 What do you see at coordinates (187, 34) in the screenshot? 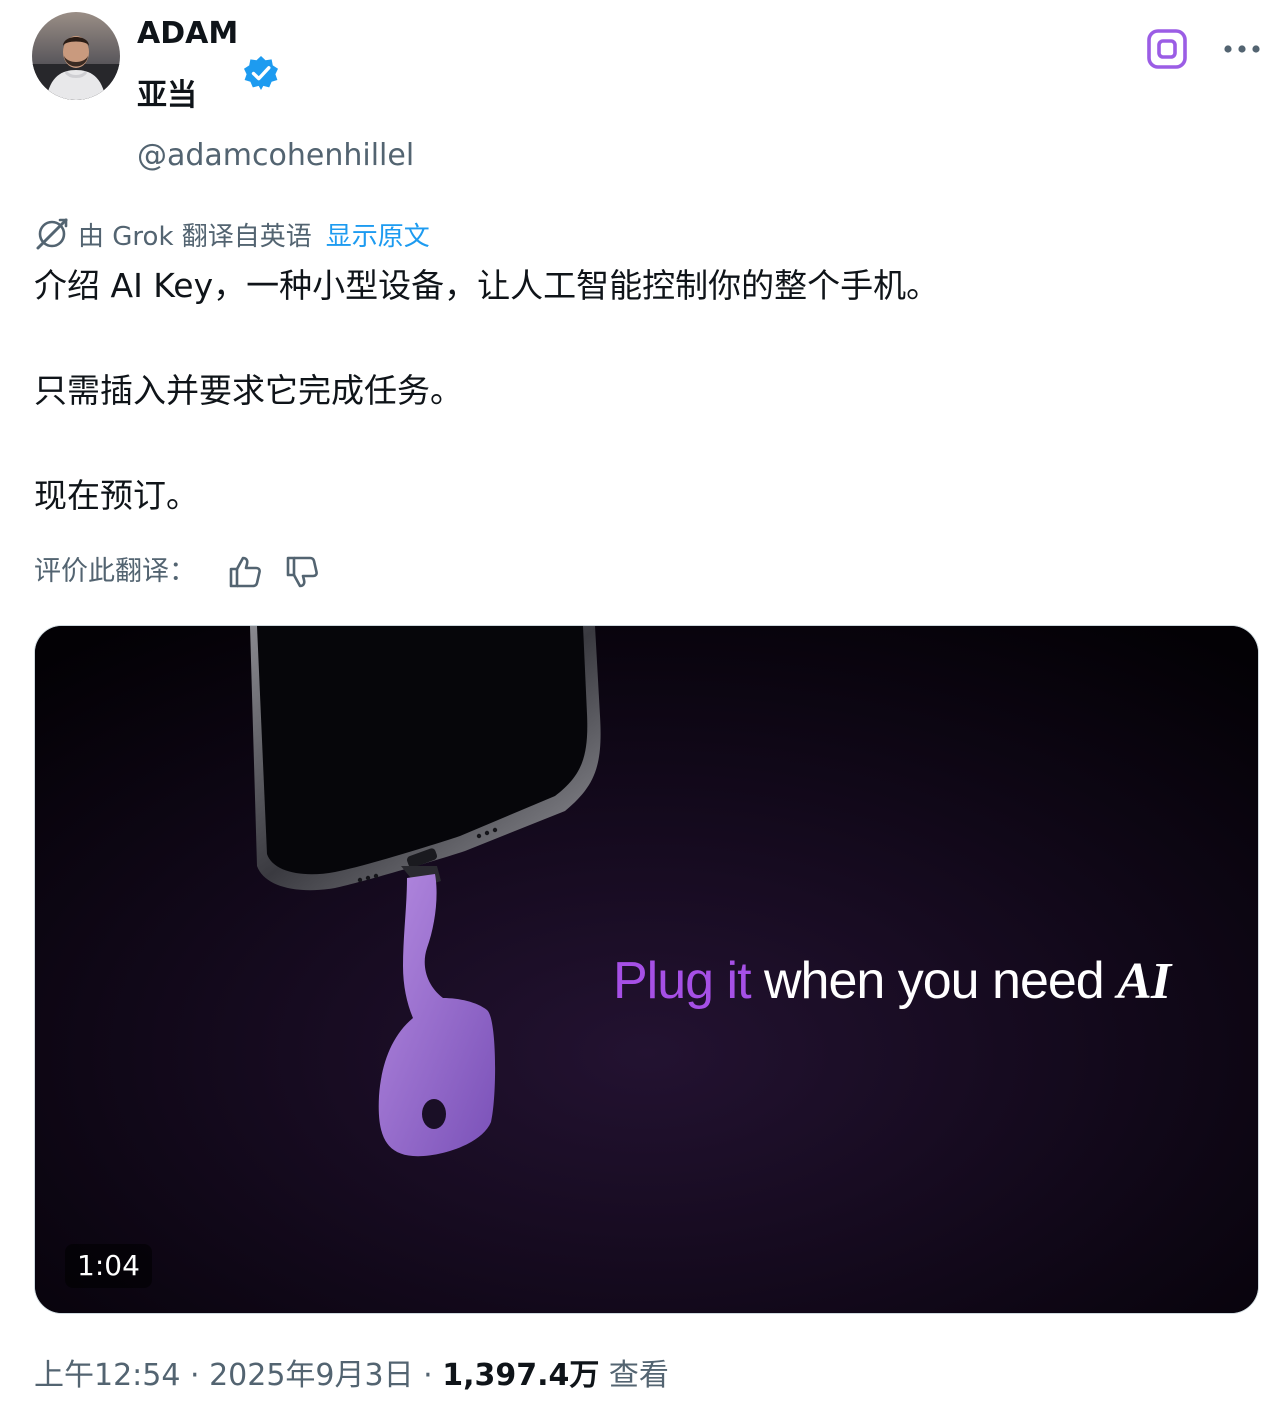
I see `author-name: ADAM` at bounding box center [187, 34].